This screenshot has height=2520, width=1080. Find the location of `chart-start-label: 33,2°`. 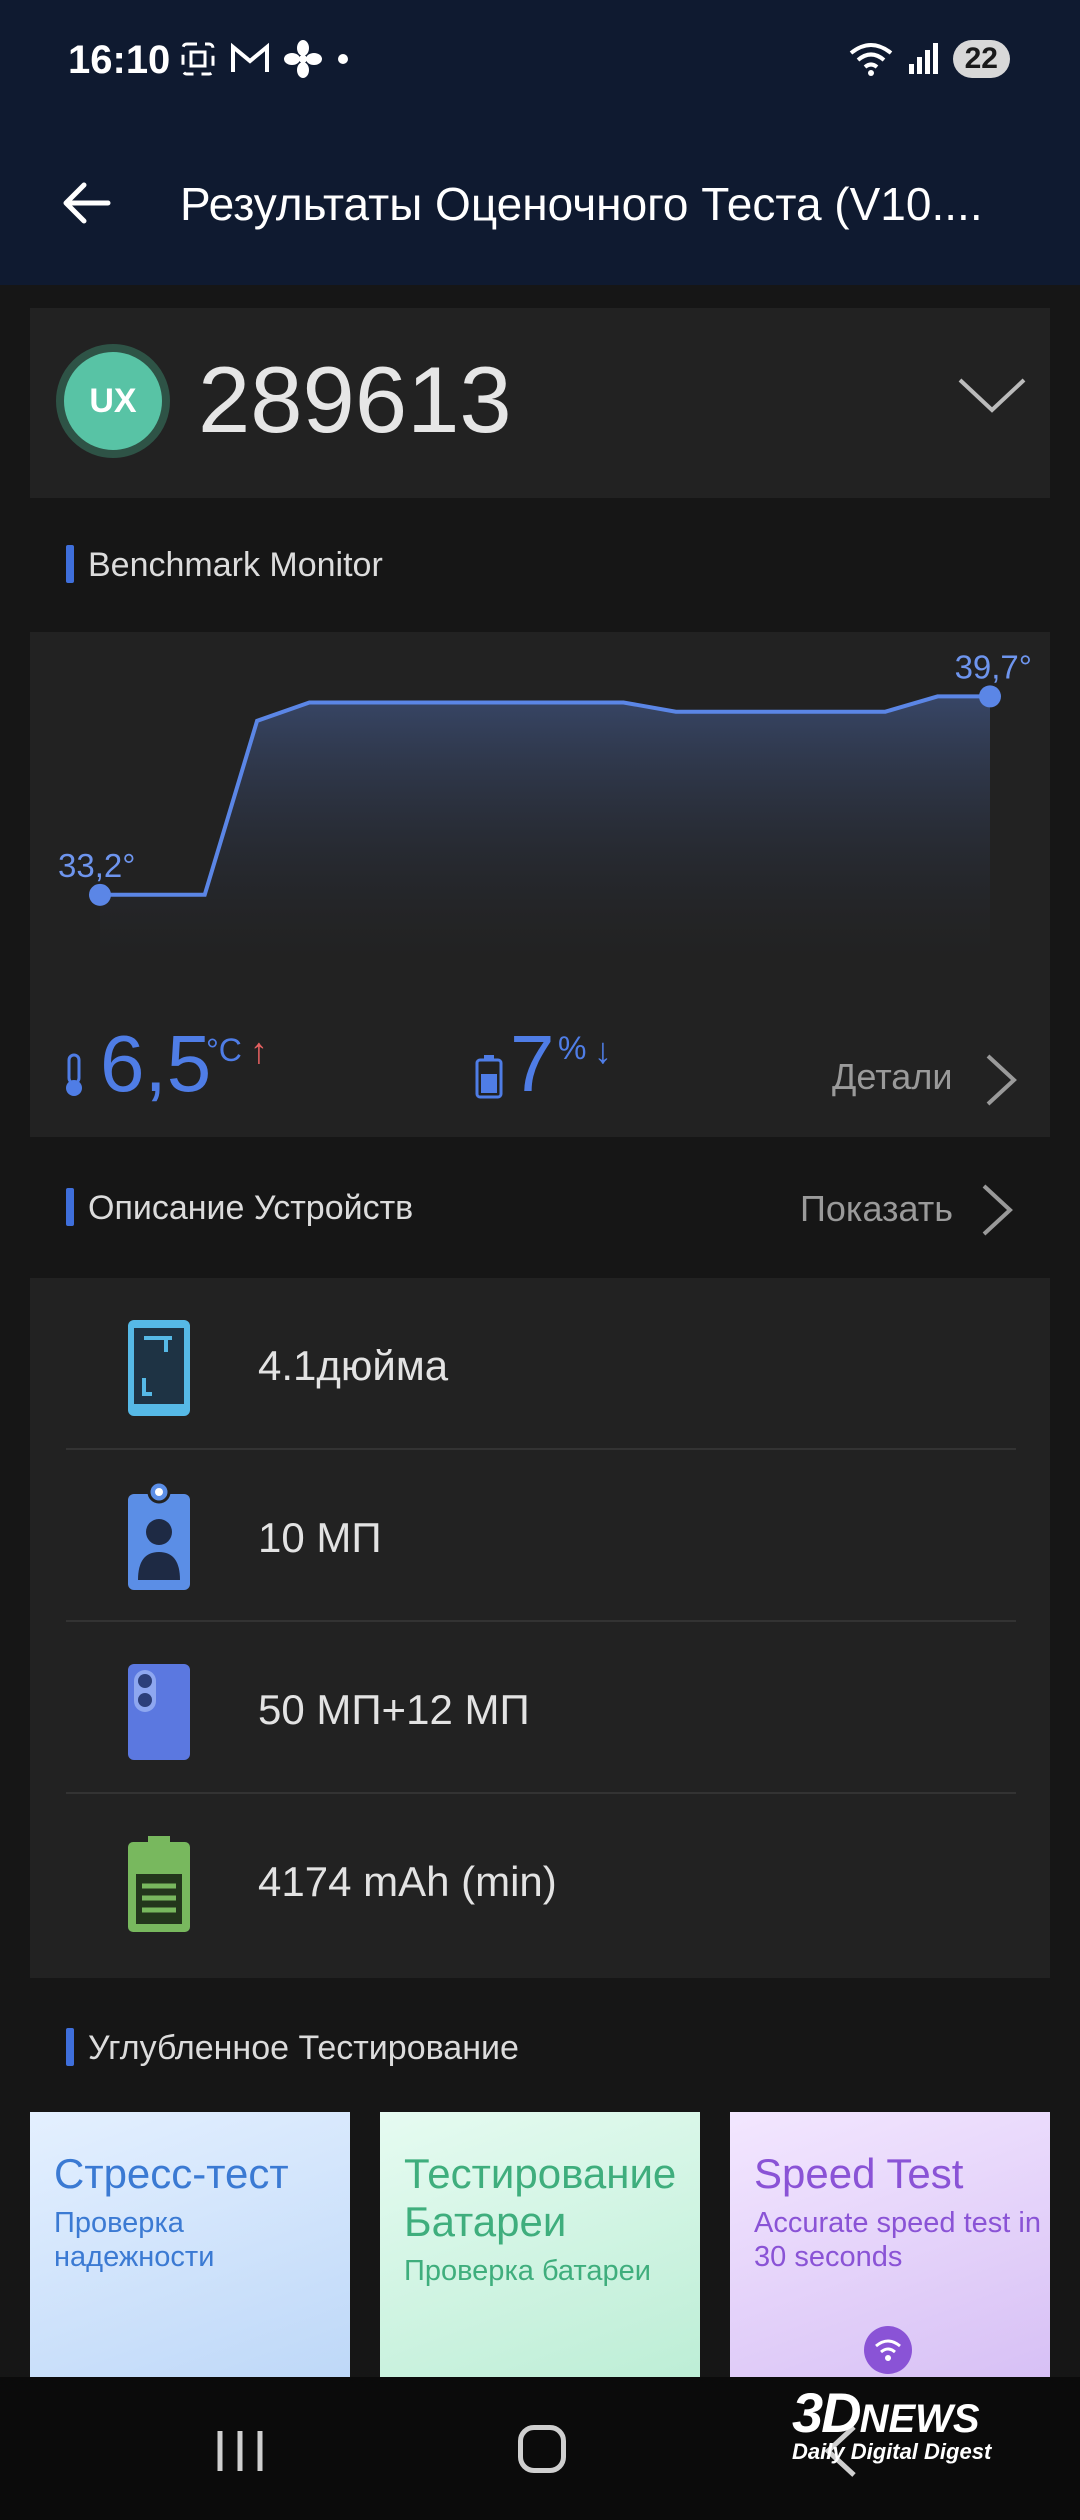

chart-start-label: 33,2° is located at coordinates (96, 865).